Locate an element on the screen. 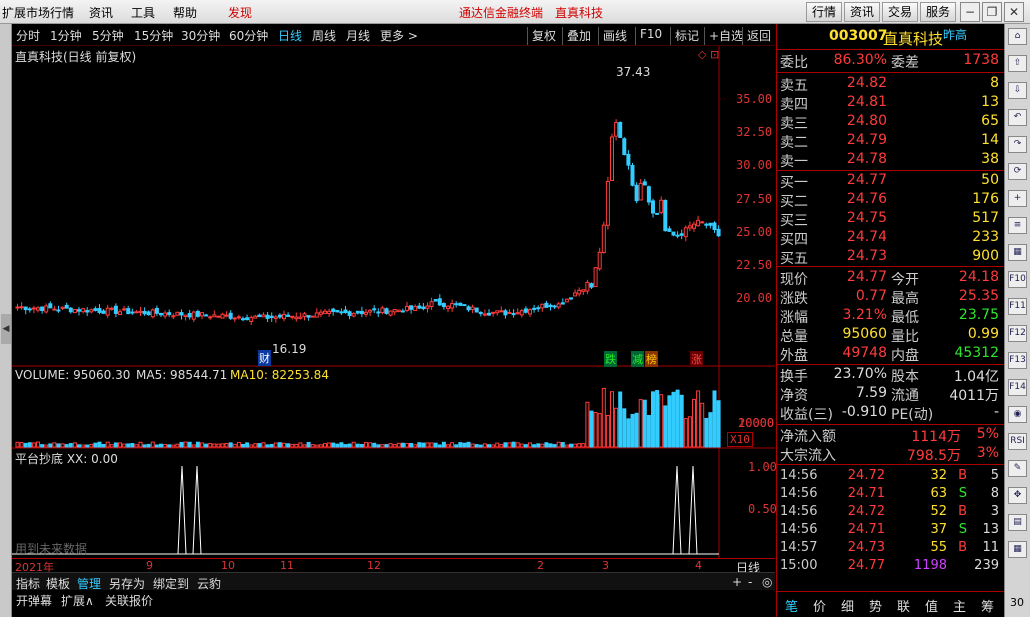 This screenshot has height=617, width=1030. back-icon: ↶ is located at coordinates (1017, 117).